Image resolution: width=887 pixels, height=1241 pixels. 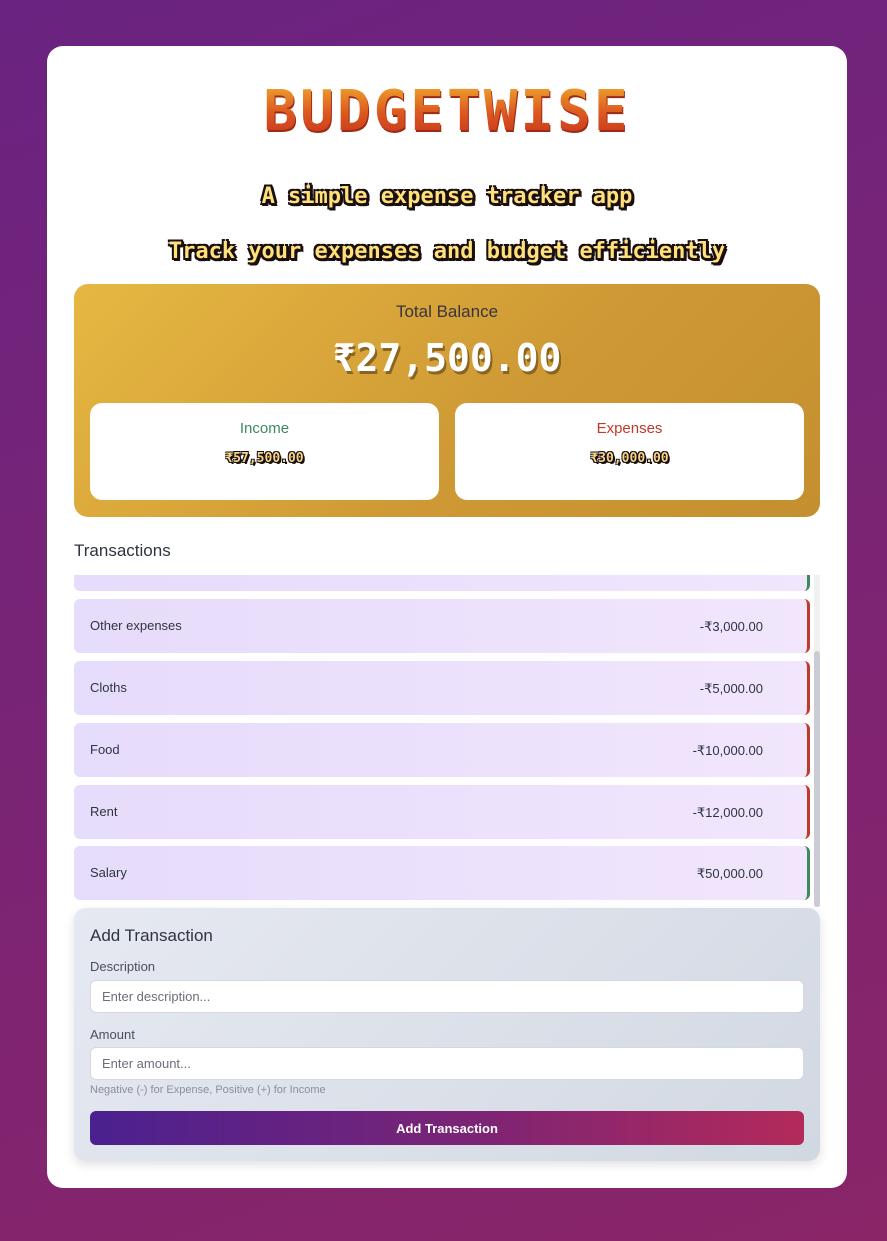 What do you see at coordinates (442, 688) in the screenshot?
I see `list-item: Cloths -₹5,000.00` at bounding box center [442, 688].